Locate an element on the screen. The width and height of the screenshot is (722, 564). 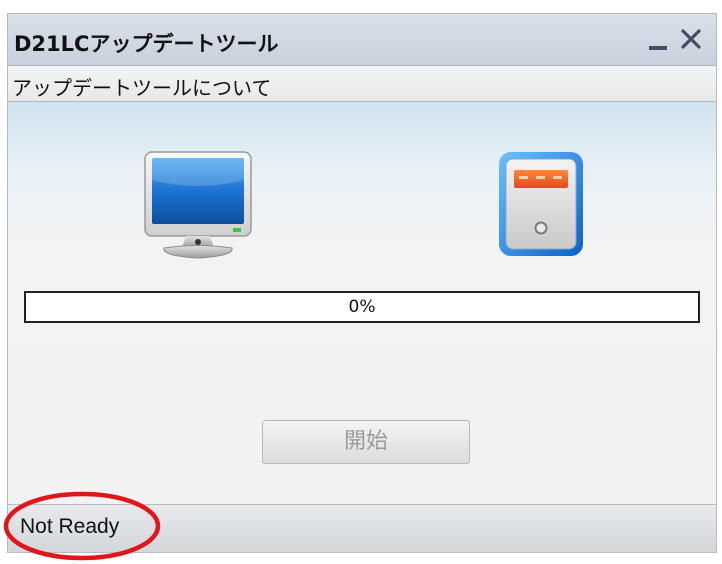
status-bar: Not Ready is located at coordinates (362, 528).